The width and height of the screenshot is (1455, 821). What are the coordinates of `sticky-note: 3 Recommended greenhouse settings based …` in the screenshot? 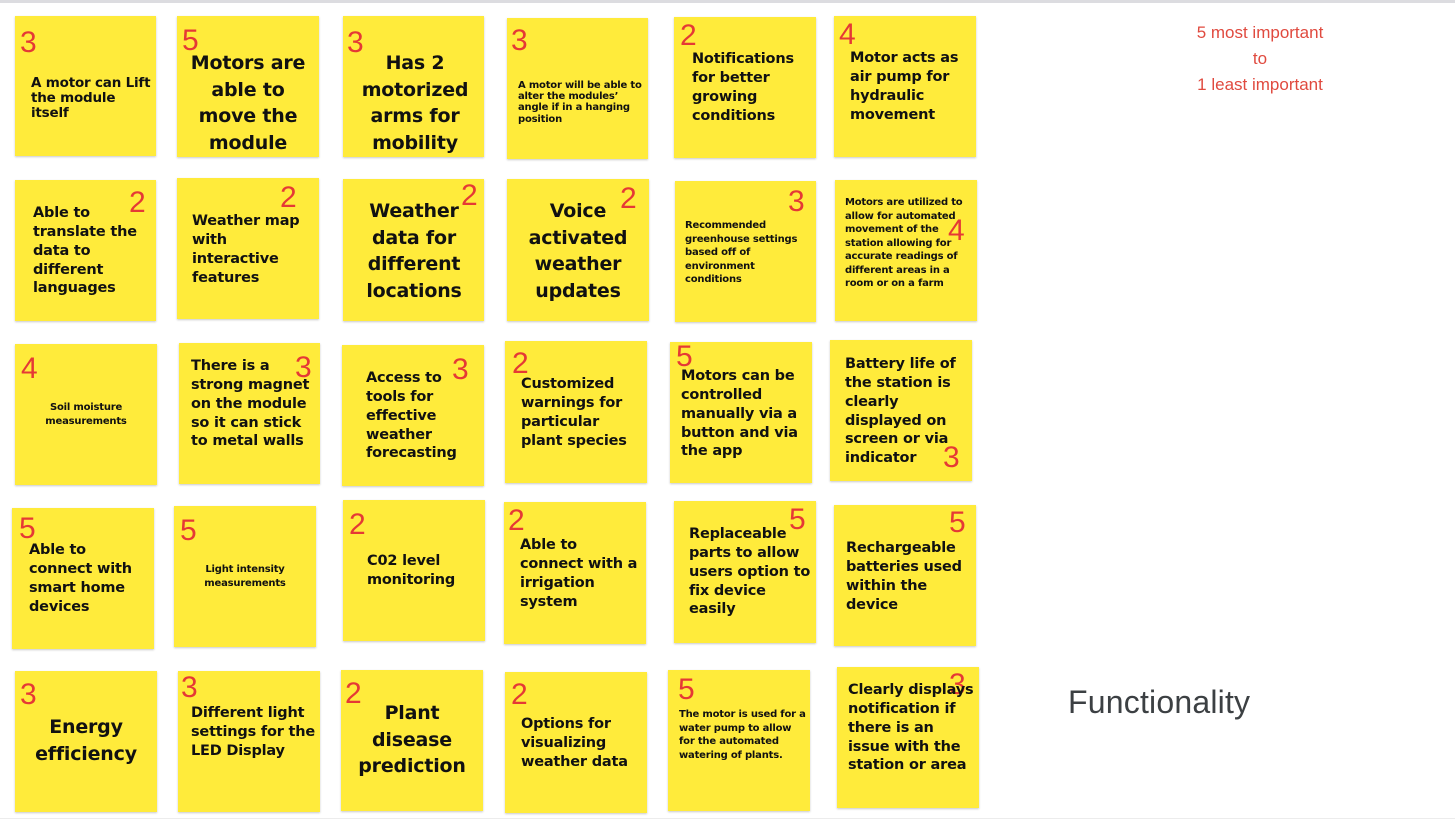 It's located at (745, 251).